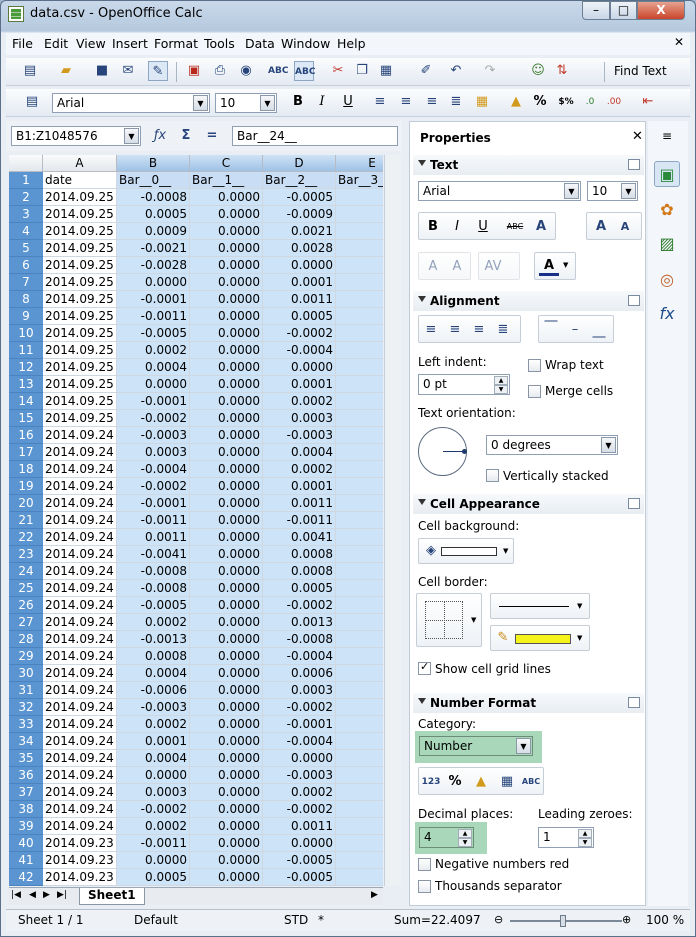 The height and width of the screenshot is (937, 696). I want to click on menu-file: File, so click(22, 43).